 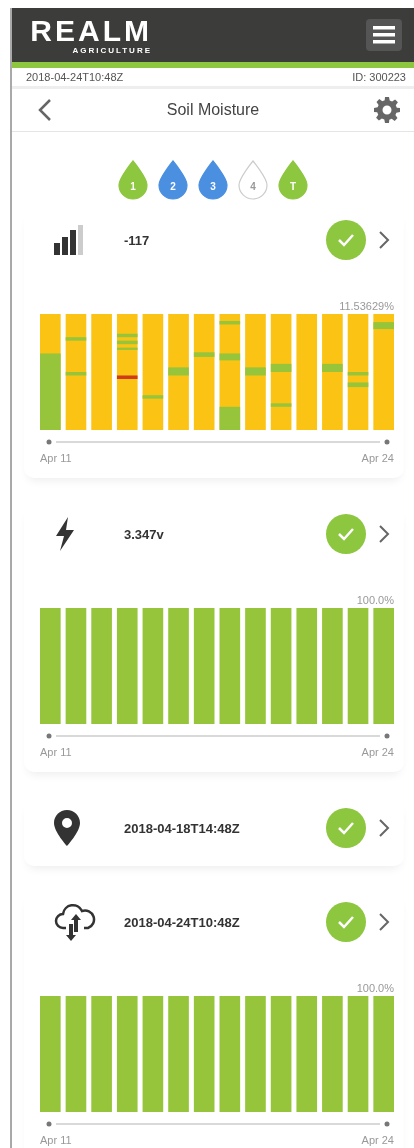 What do you see at coordinates (67, 828) in the screenshot?
I see `map-pin-icon` at bounding box center [67, 828].